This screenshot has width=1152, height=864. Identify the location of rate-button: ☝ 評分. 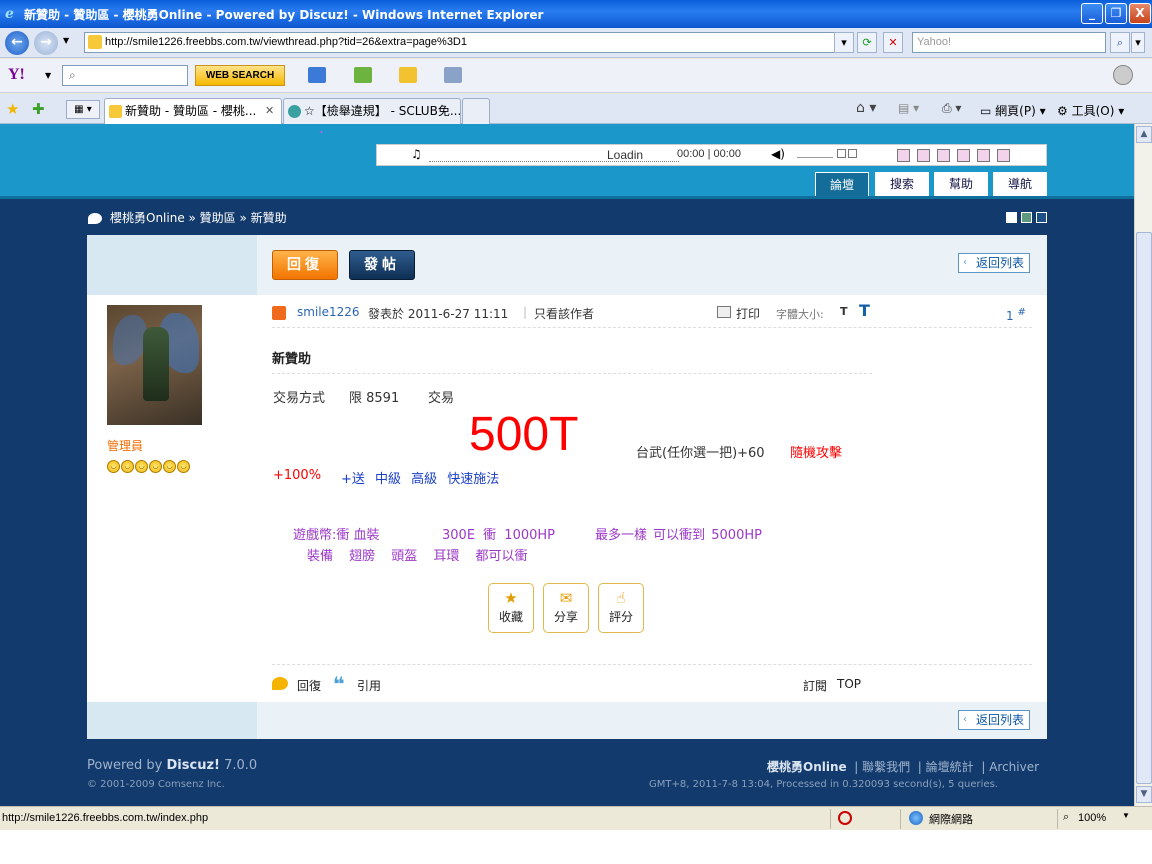
(621, 608).